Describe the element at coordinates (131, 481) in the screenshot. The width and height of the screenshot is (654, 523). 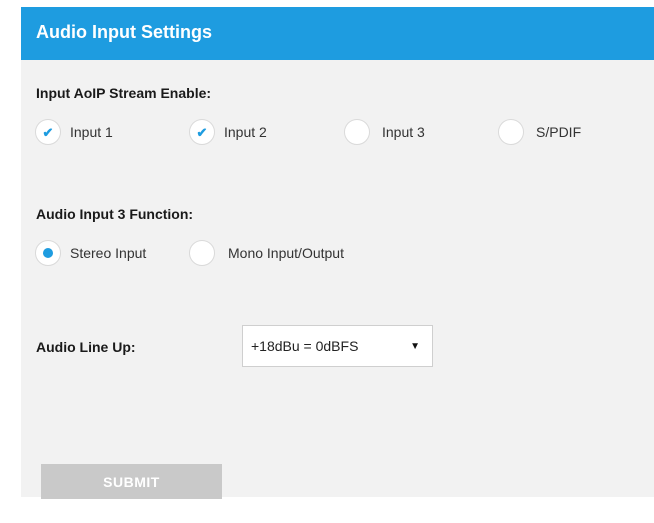
I see `submit-button: SUBMIT` at that location.